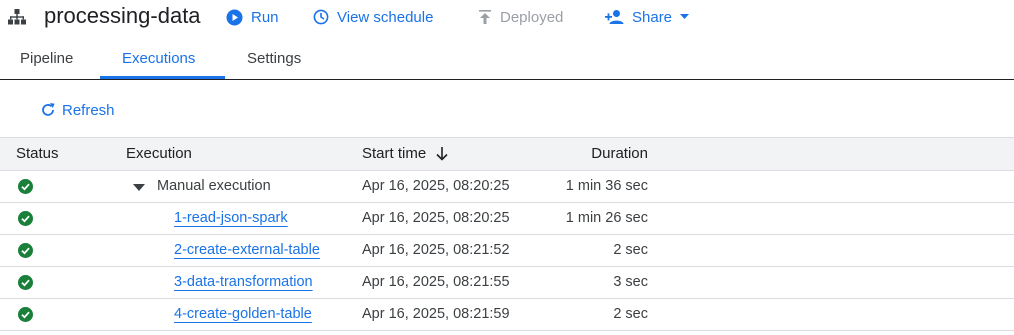  I want to click on view-schedule-button: View schedule, so click(373, 17).